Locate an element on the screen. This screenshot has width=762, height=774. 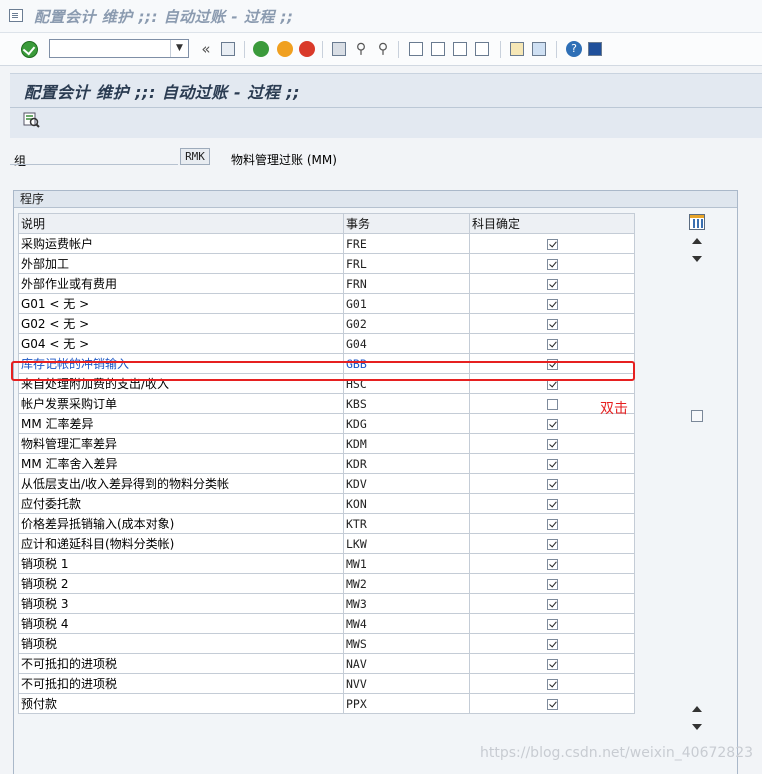
command-dropdown-icon: ▼ is located at coordinates (179, 48).